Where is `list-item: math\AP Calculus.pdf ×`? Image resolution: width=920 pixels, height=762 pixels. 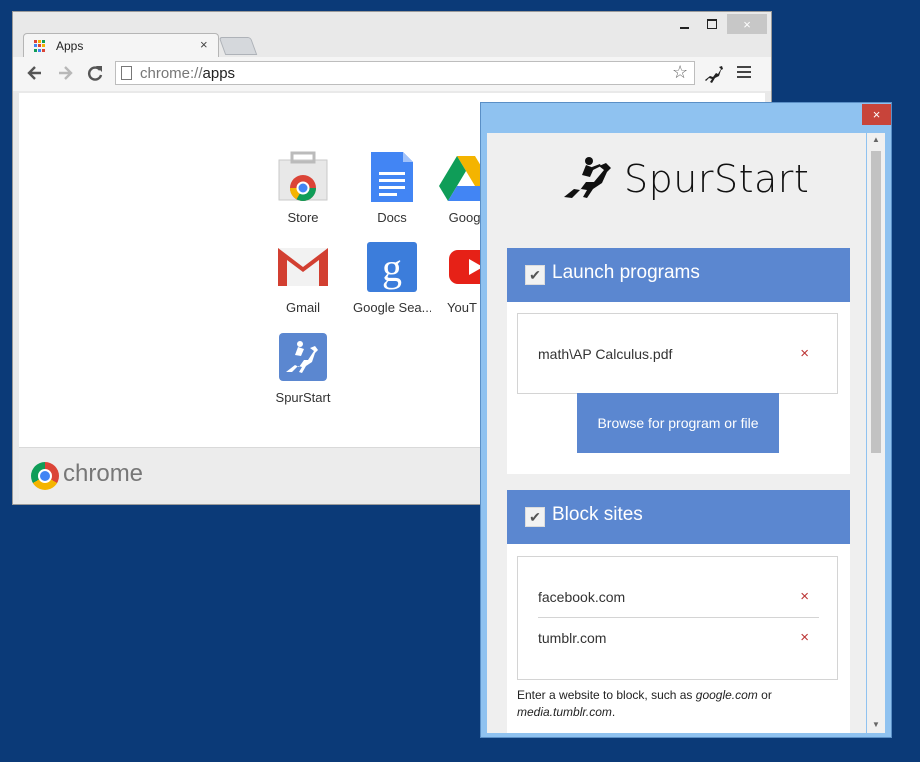 list-item: math\AP Calculus.pdf × is located at coordinates (678, 354).